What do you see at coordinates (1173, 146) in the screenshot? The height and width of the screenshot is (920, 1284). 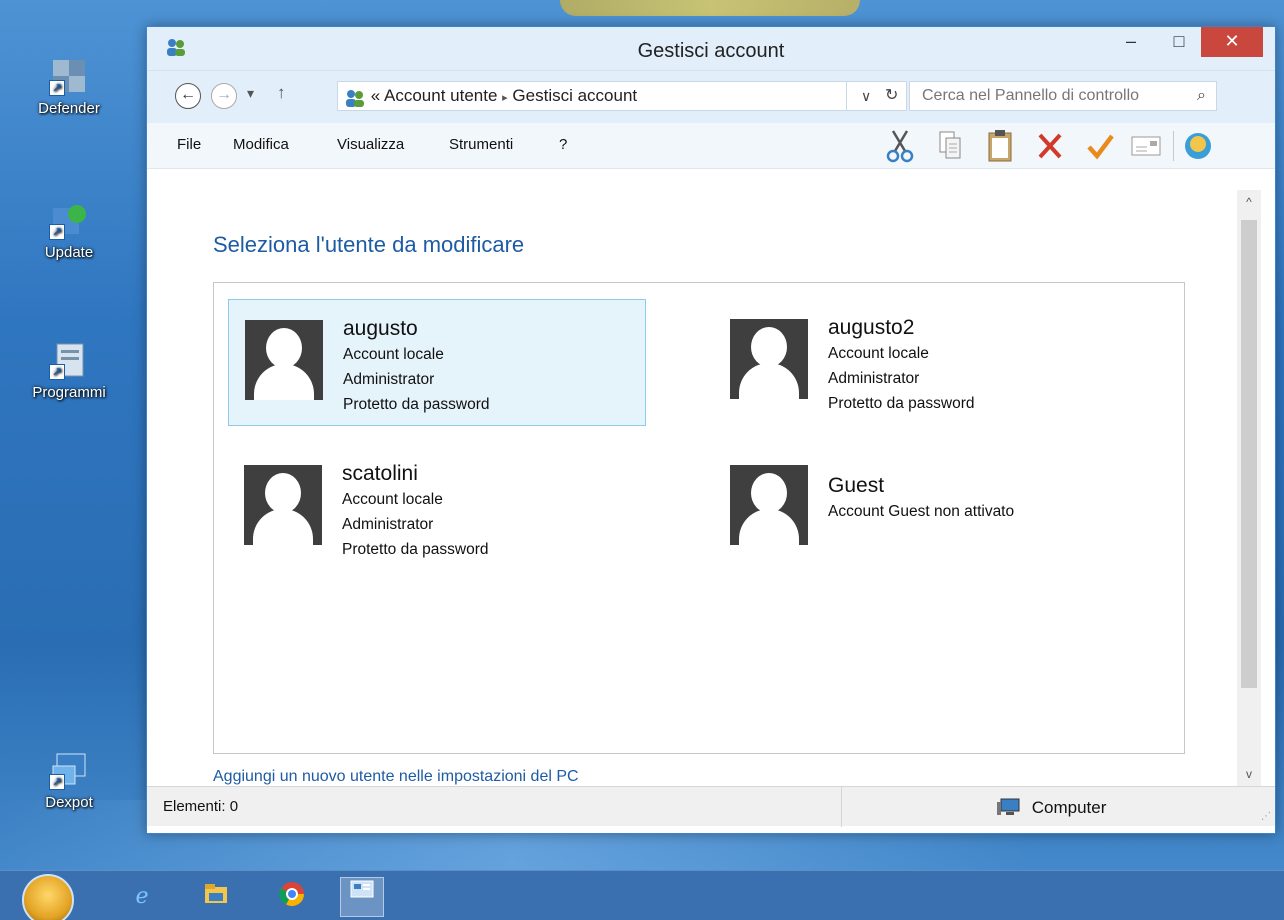 I see `toolbar-separator` at bounding box center [1173, 146].